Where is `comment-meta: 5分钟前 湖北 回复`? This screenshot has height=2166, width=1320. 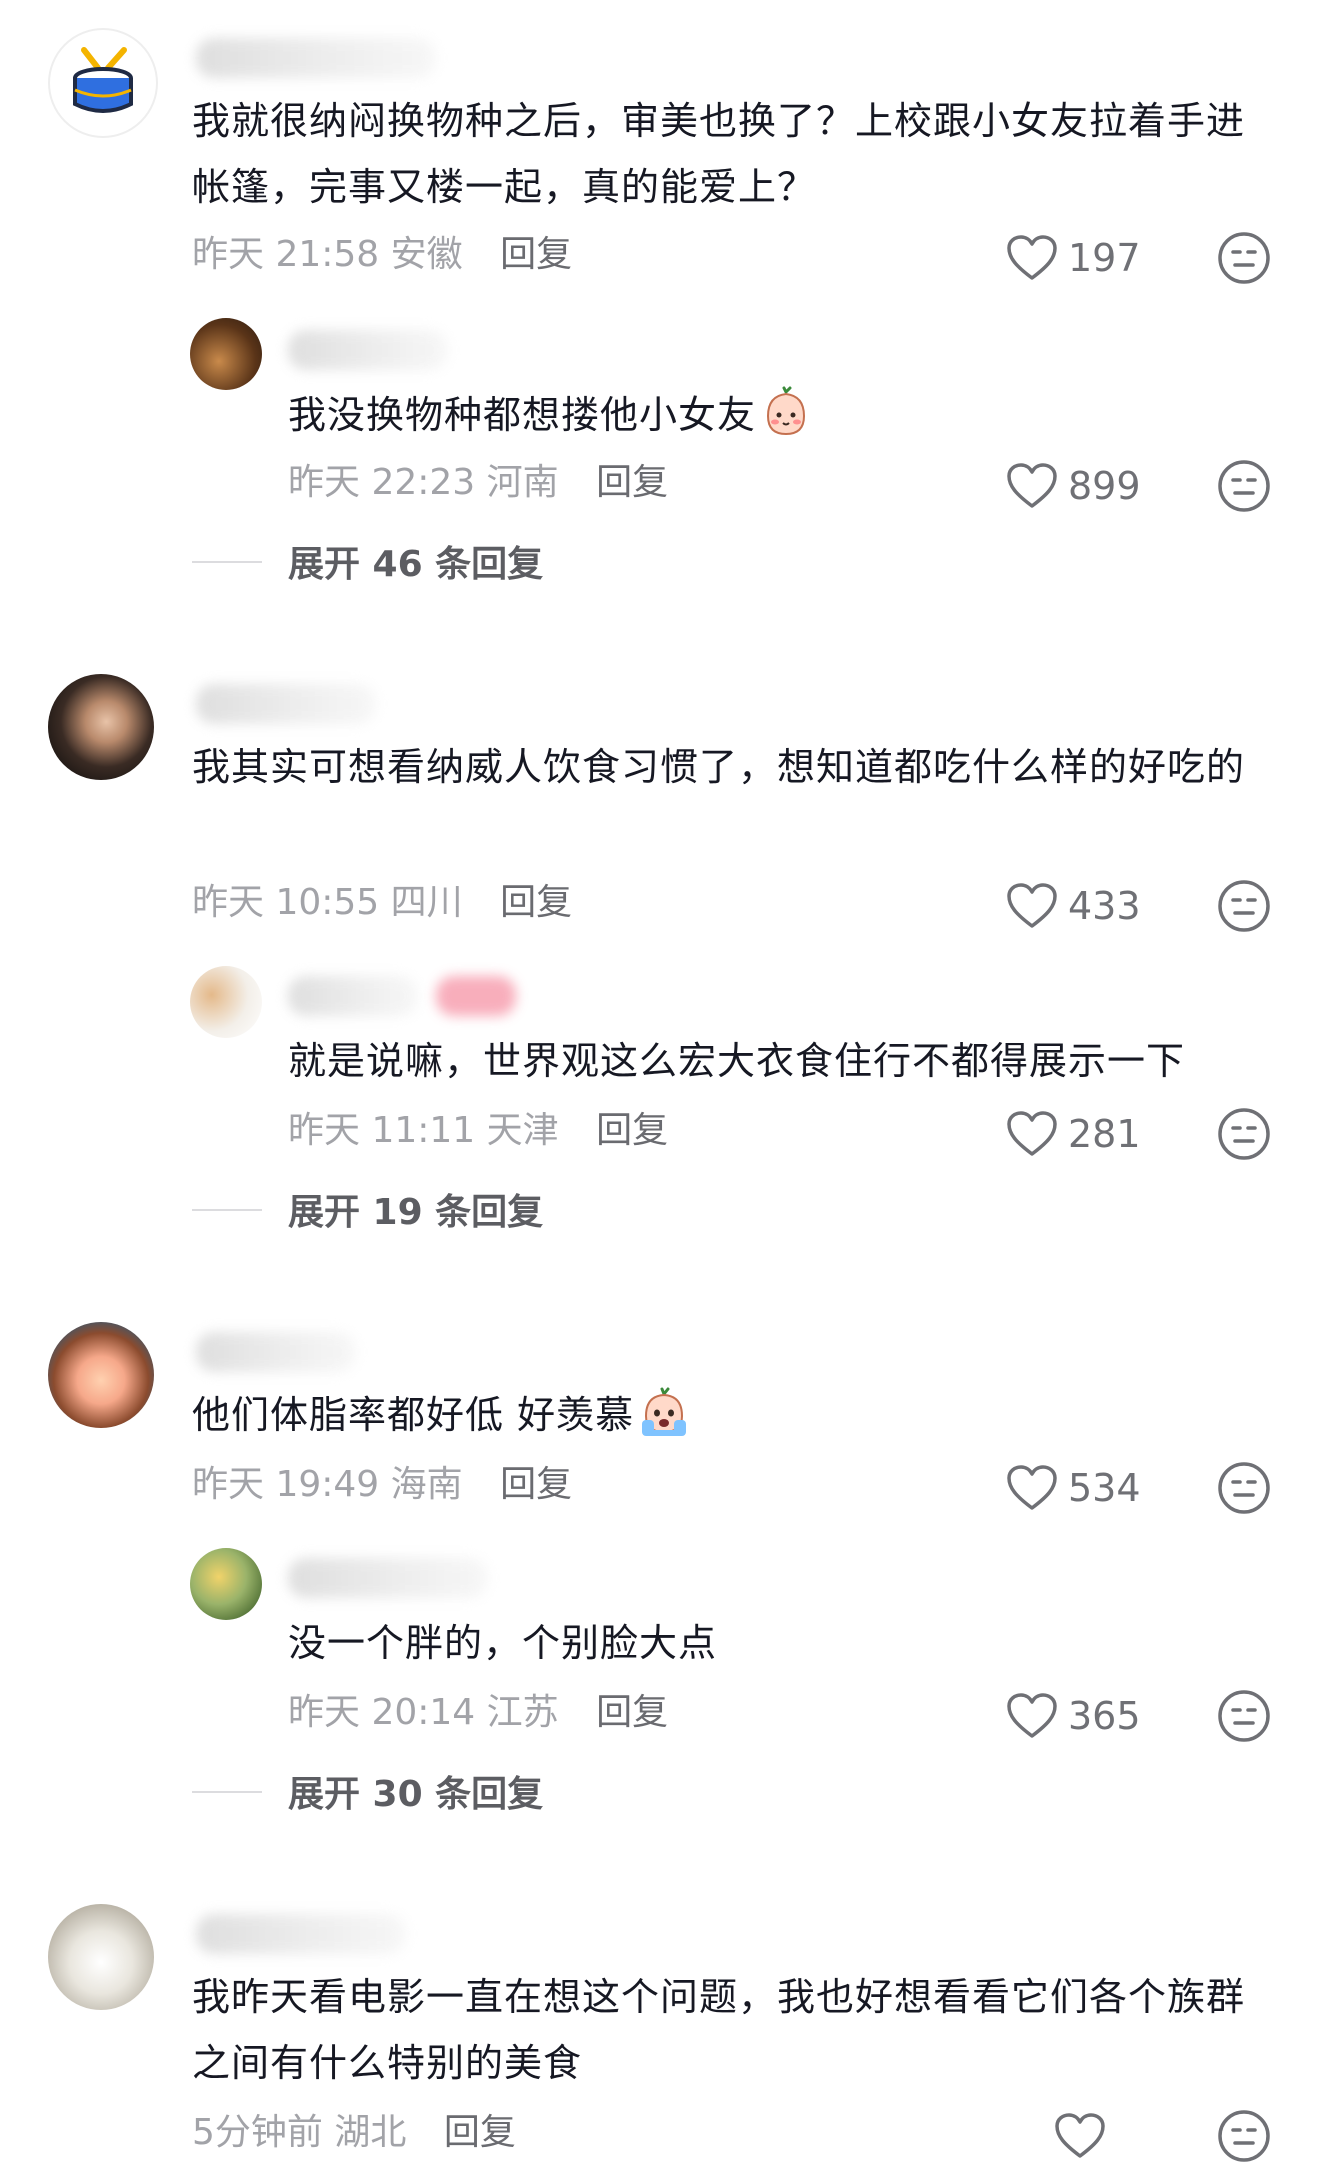
comment-meta: 5分钟前 湖北 回复 is located at coordinates (354, 2132).